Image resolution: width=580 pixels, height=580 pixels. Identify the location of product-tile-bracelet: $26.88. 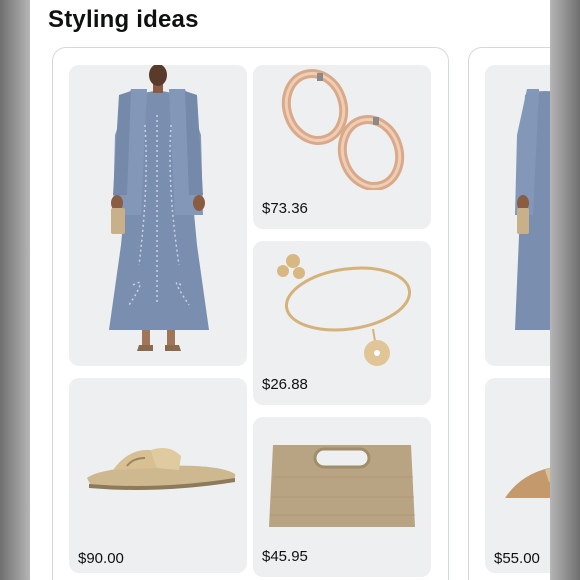
(342, 323).